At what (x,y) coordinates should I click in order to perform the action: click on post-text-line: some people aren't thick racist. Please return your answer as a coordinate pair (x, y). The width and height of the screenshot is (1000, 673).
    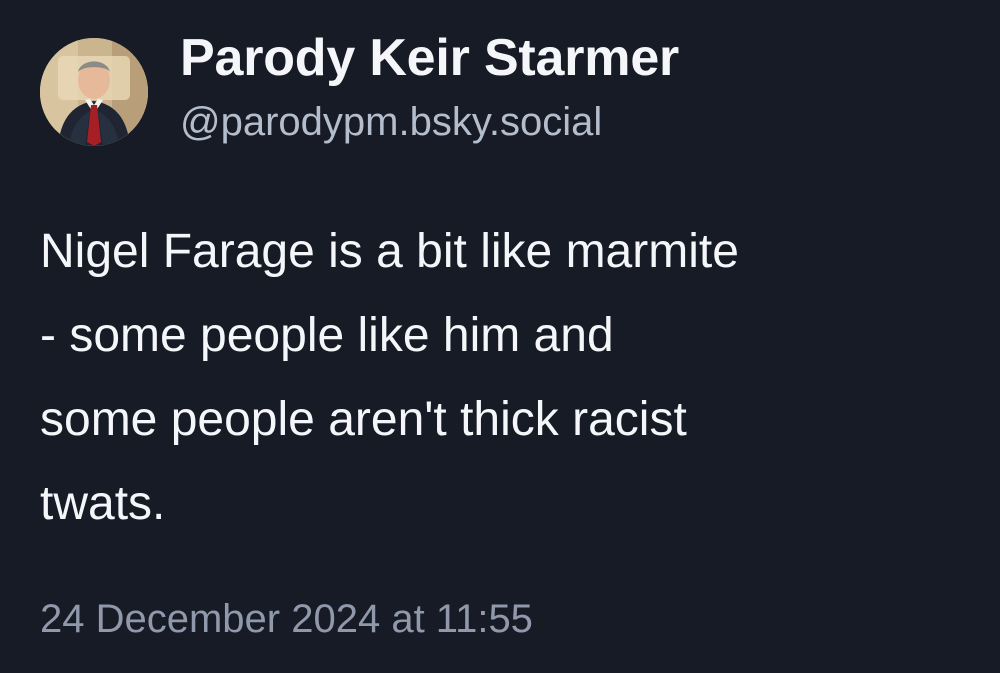
    Looking at the image, I should click on (363, 419).